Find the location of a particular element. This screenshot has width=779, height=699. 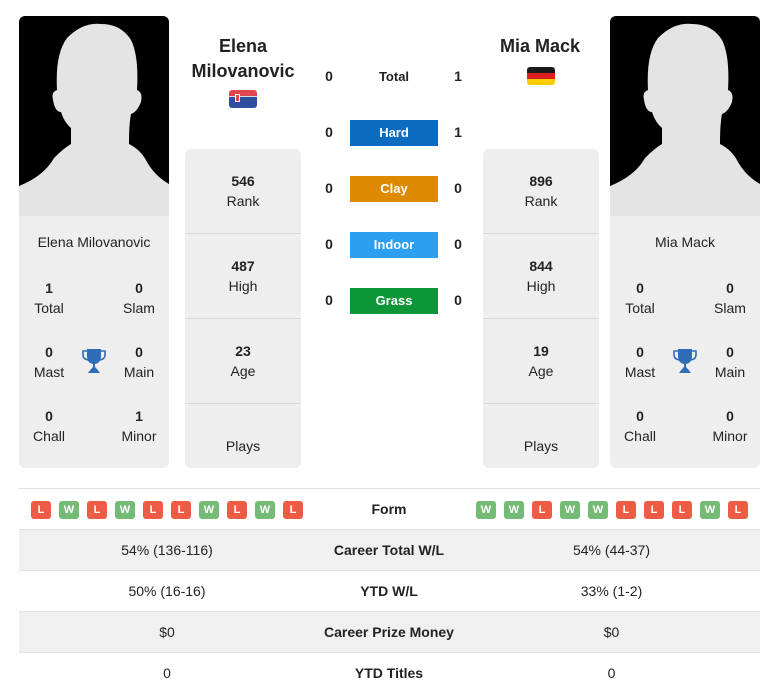

player2-titles-grid: 0 Total 0 Slam 0 Mast 0 Main 0 Chall 0 Minor is located at coordinates (685, 368).